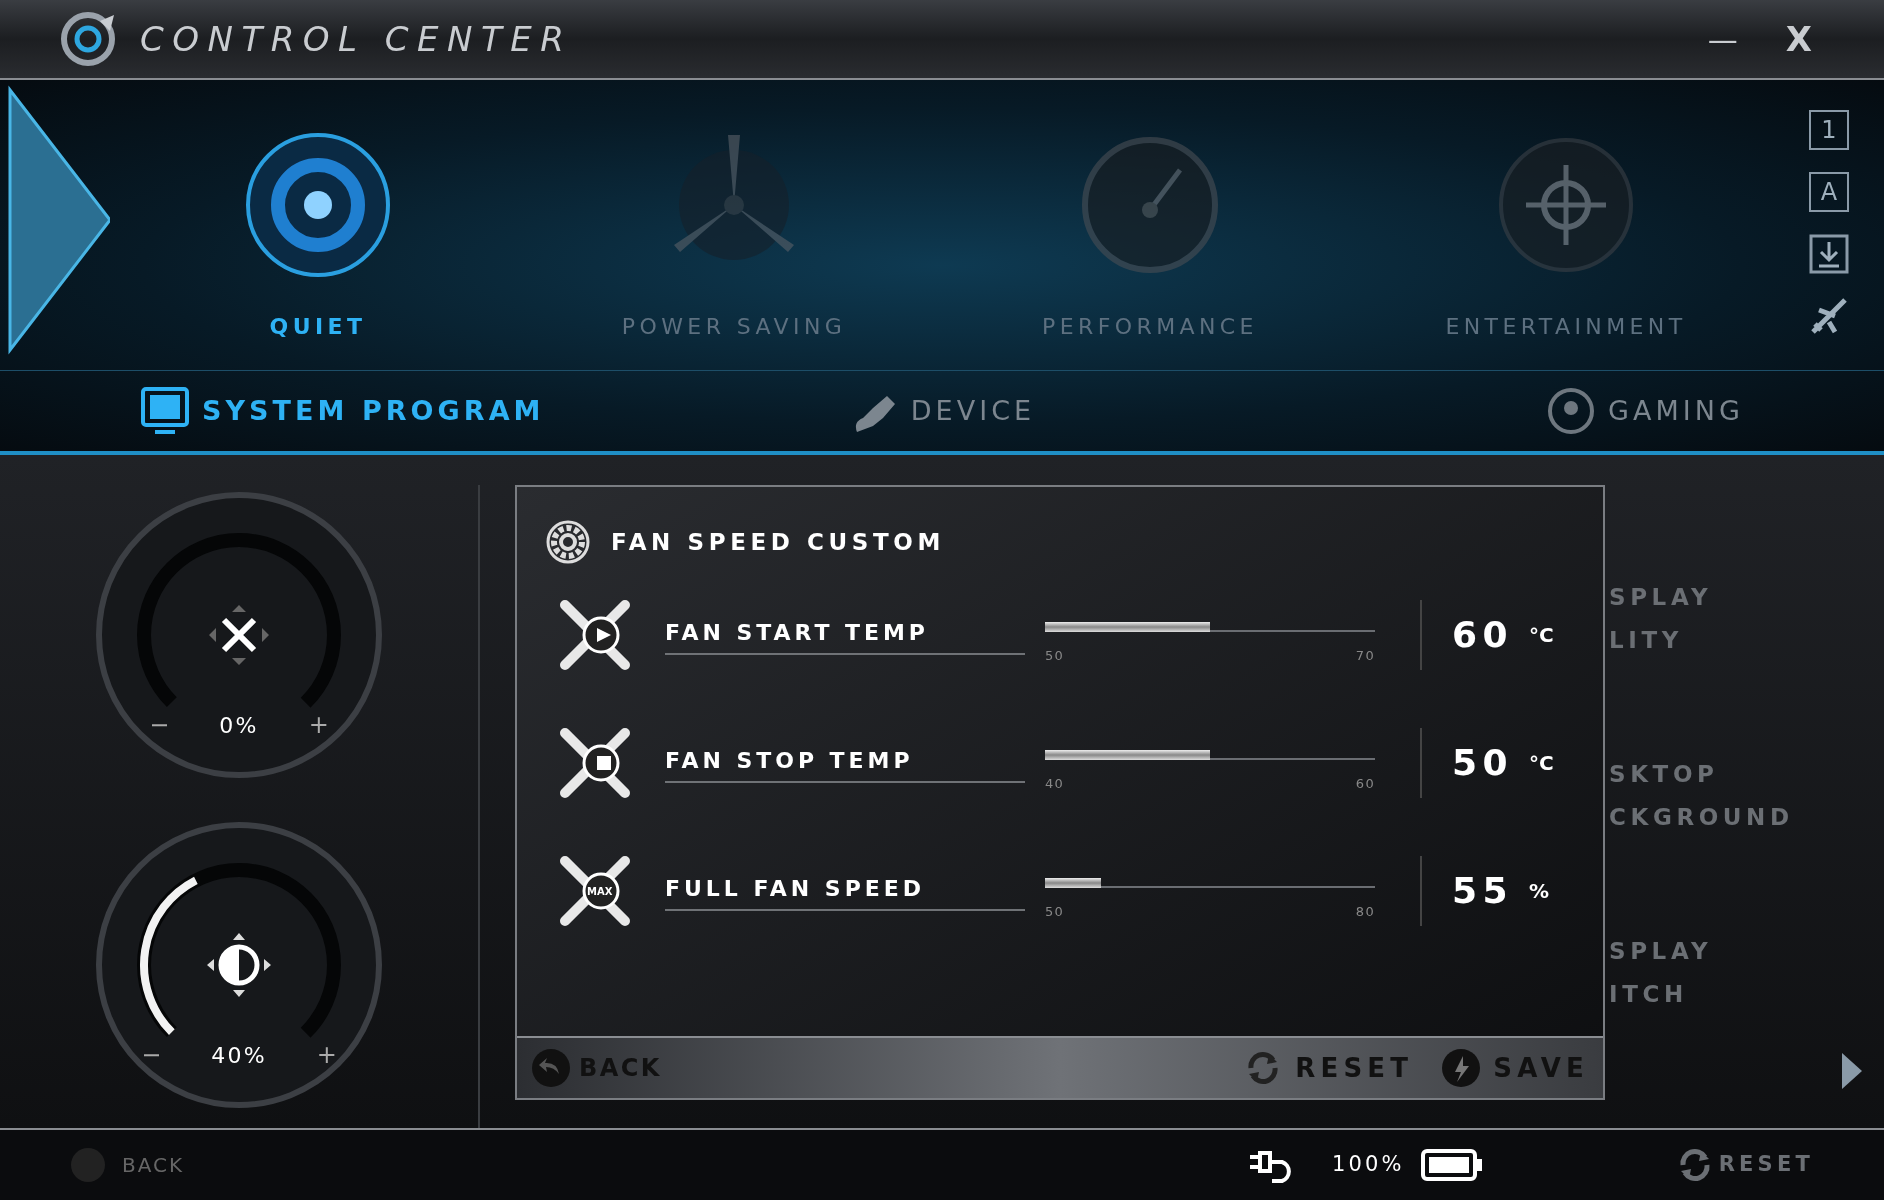  Describe the element at coordinates (1476, 411) in the screenshot. I see `tab: GAMING` at that location.